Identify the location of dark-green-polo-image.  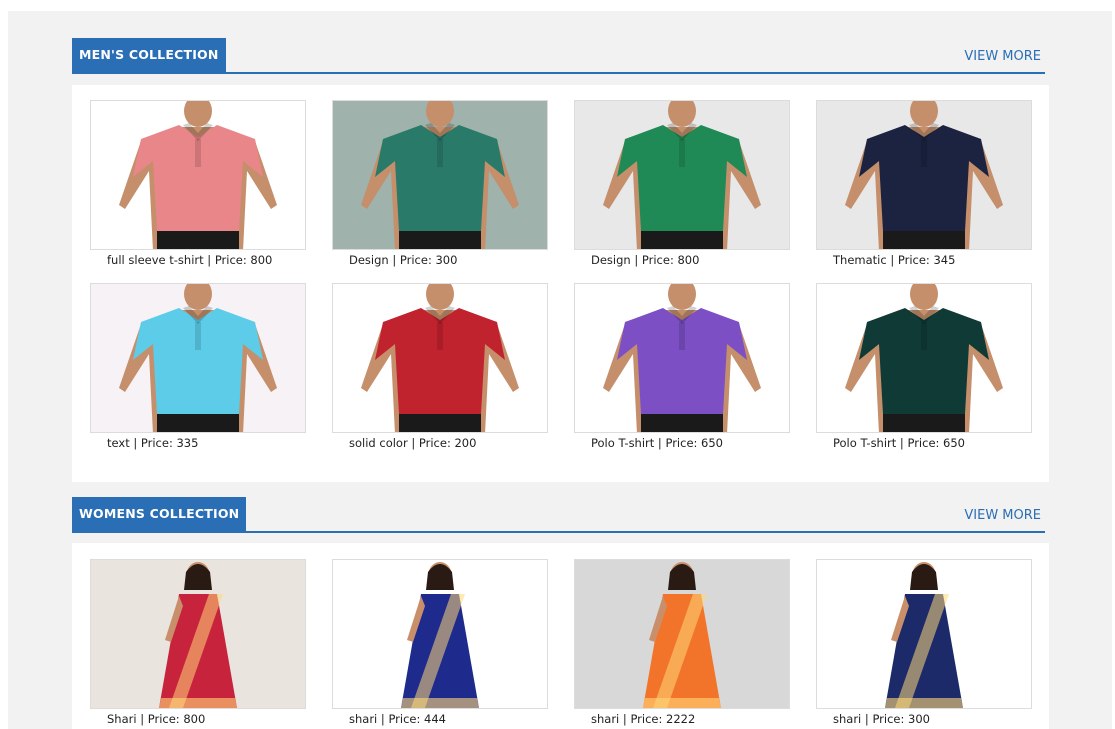
(924, 358).